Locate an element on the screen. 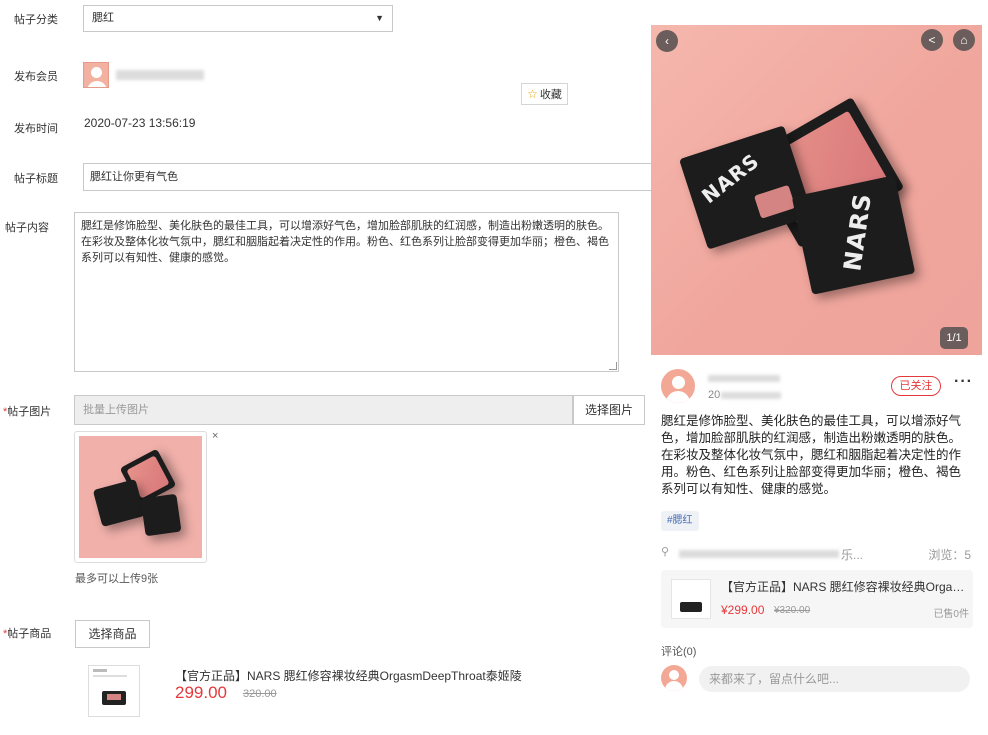 The width and height of the screenshot is (988, 735). batch-upload-field: 批量上传图片 is located at coordinates (323, 410).